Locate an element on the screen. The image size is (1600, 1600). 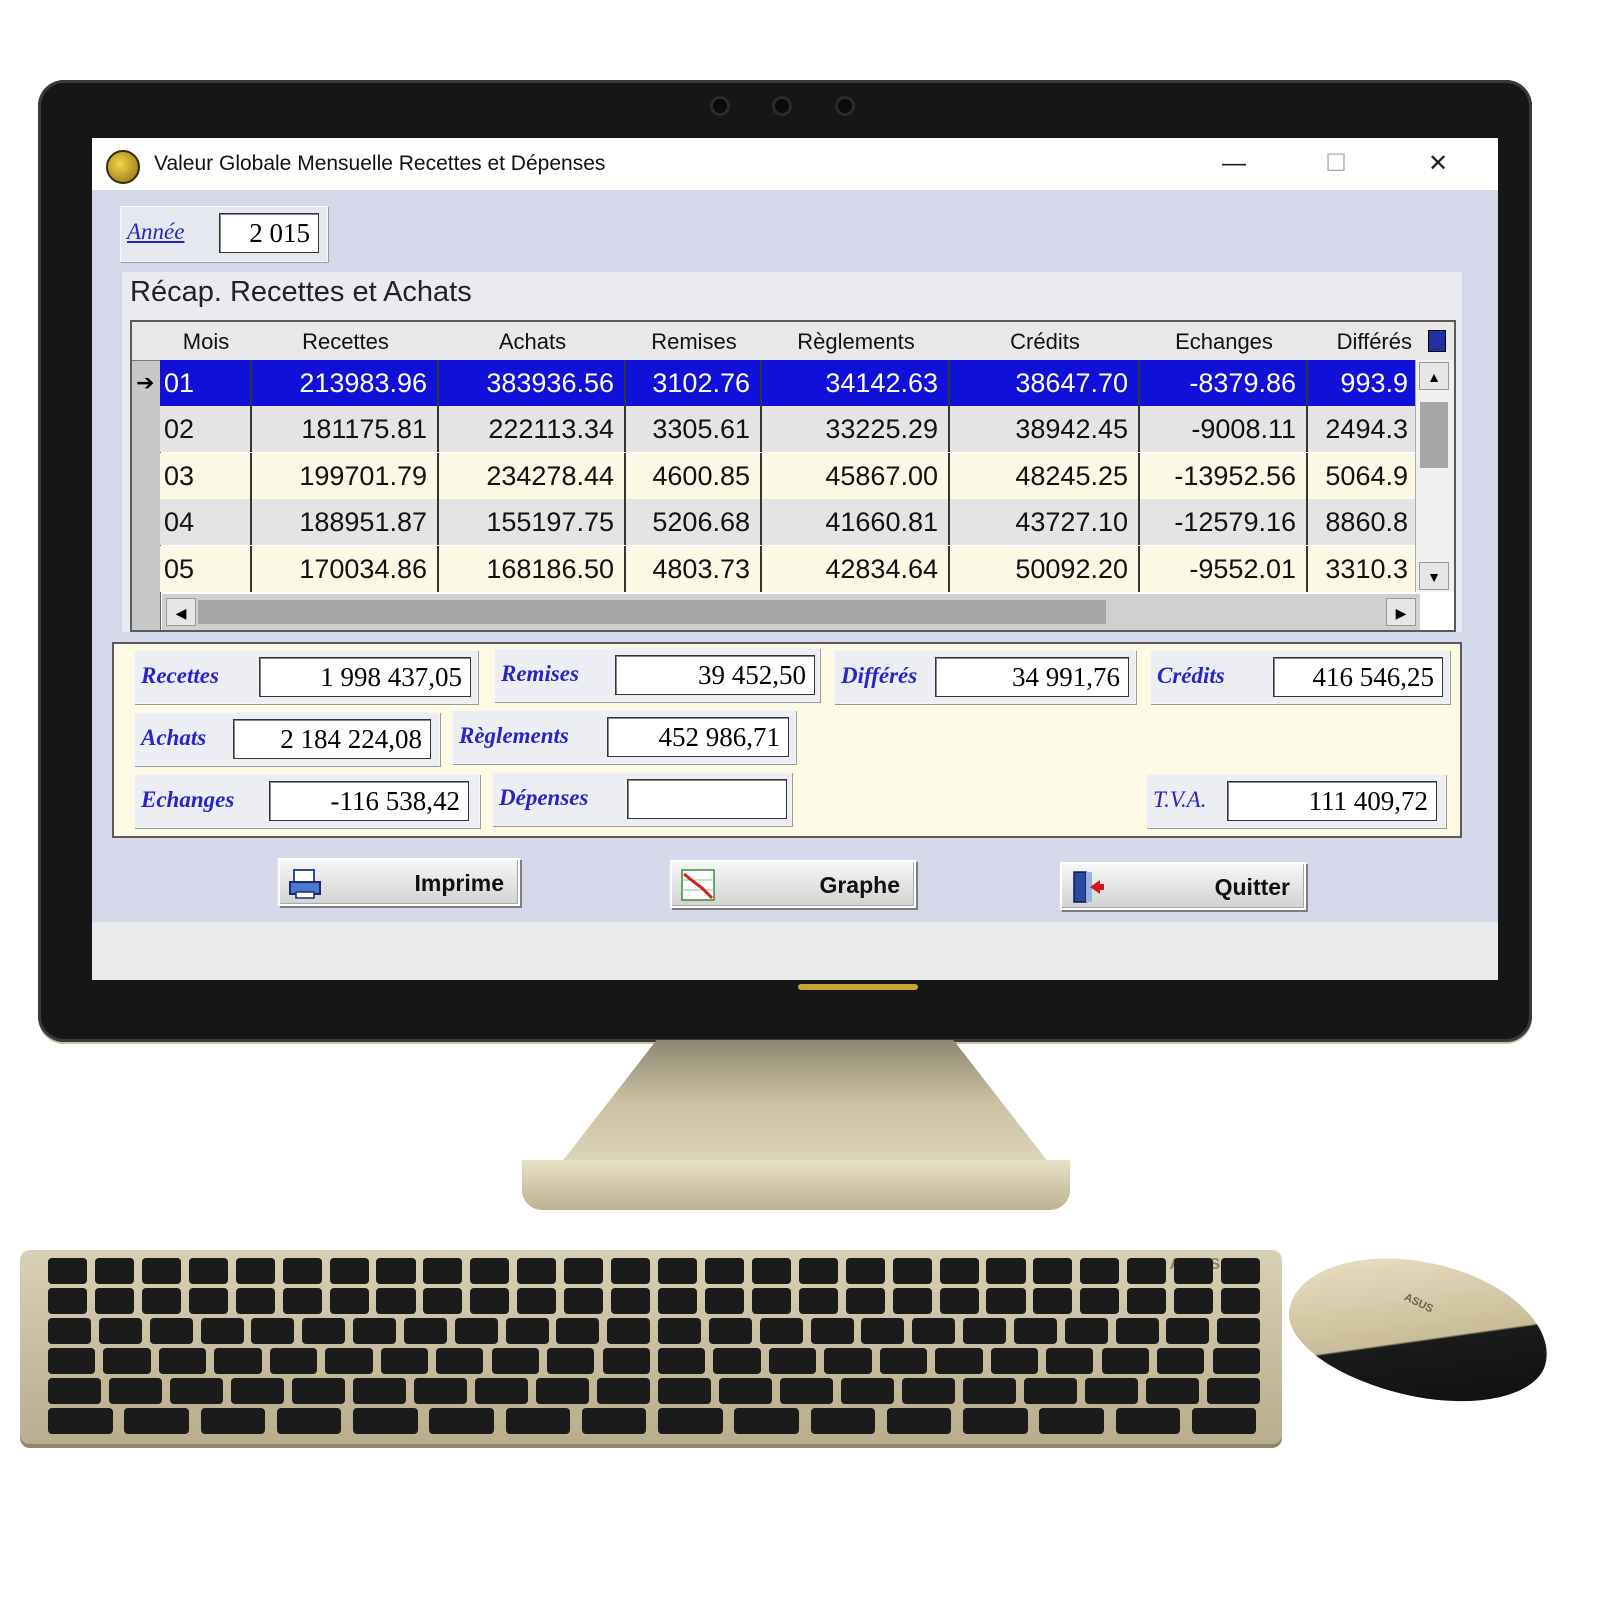
table-cell-differes: 3310.3 is located at coordinates (1363, 569).